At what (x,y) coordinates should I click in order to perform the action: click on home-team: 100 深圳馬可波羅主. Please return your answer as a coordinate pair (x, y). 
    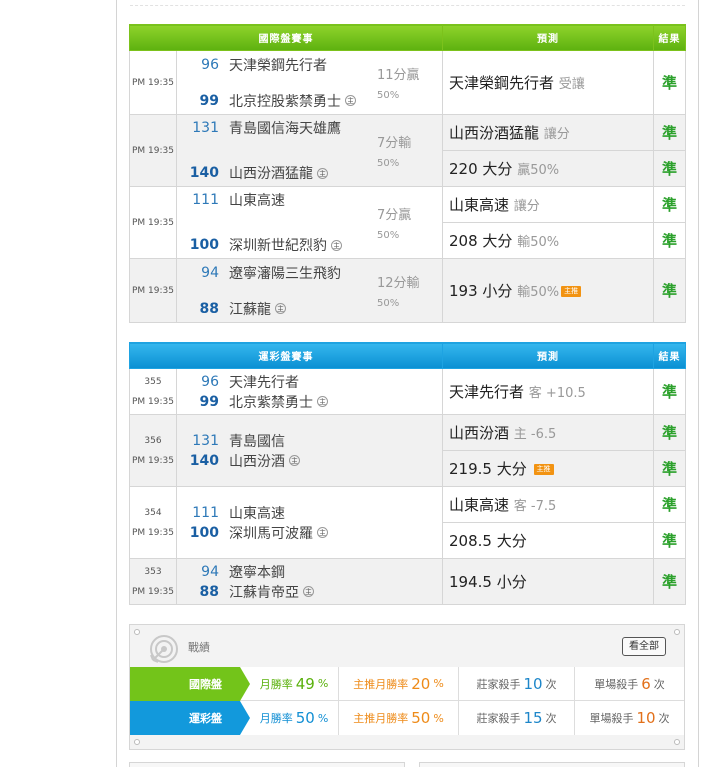
    Looking at the image, I should click on (309, 533).